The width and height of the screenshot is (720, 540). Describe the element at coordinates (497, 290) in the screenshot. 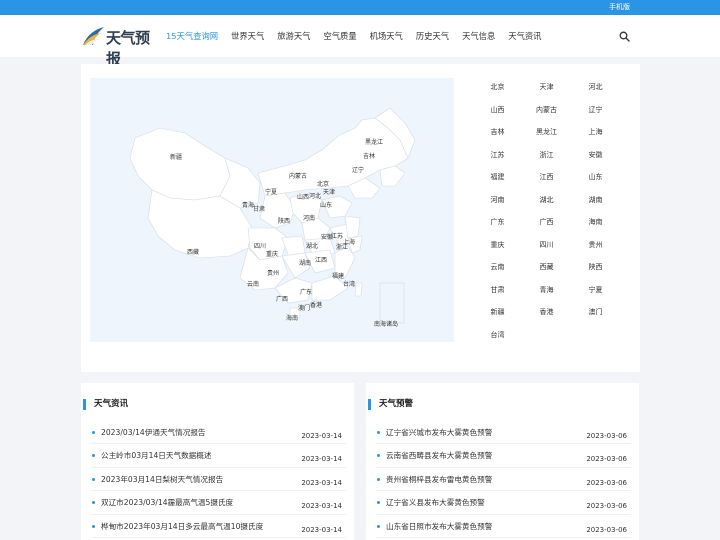

I see `province-link: 甘肃` at that location.